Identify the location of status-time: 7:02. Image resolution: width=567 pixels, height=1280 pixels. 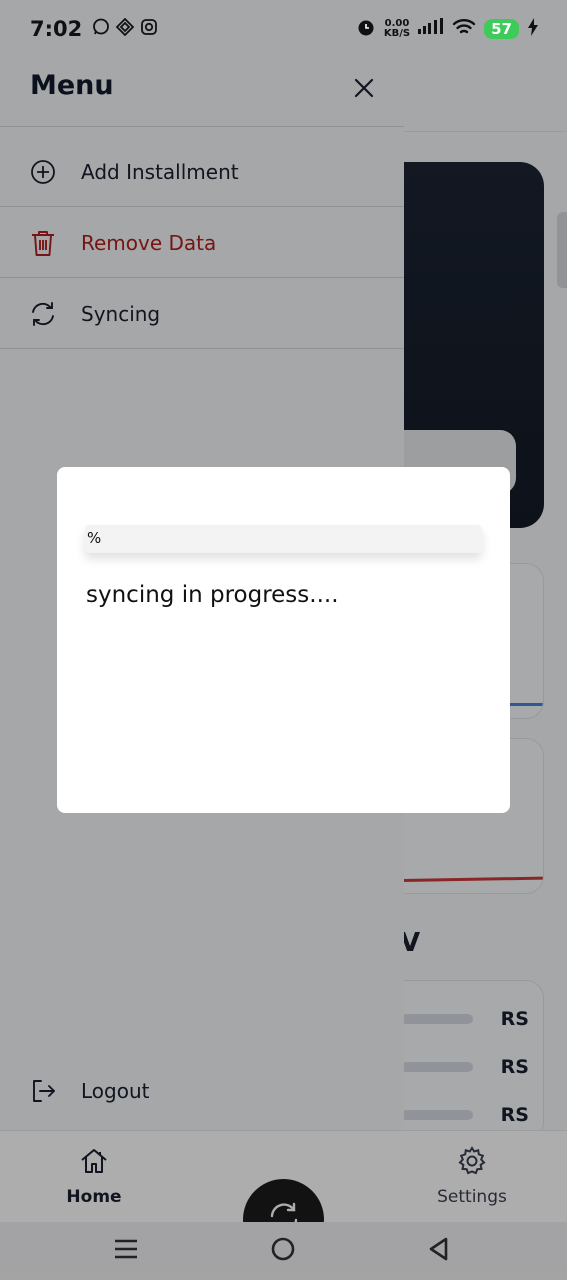
(56, 29).